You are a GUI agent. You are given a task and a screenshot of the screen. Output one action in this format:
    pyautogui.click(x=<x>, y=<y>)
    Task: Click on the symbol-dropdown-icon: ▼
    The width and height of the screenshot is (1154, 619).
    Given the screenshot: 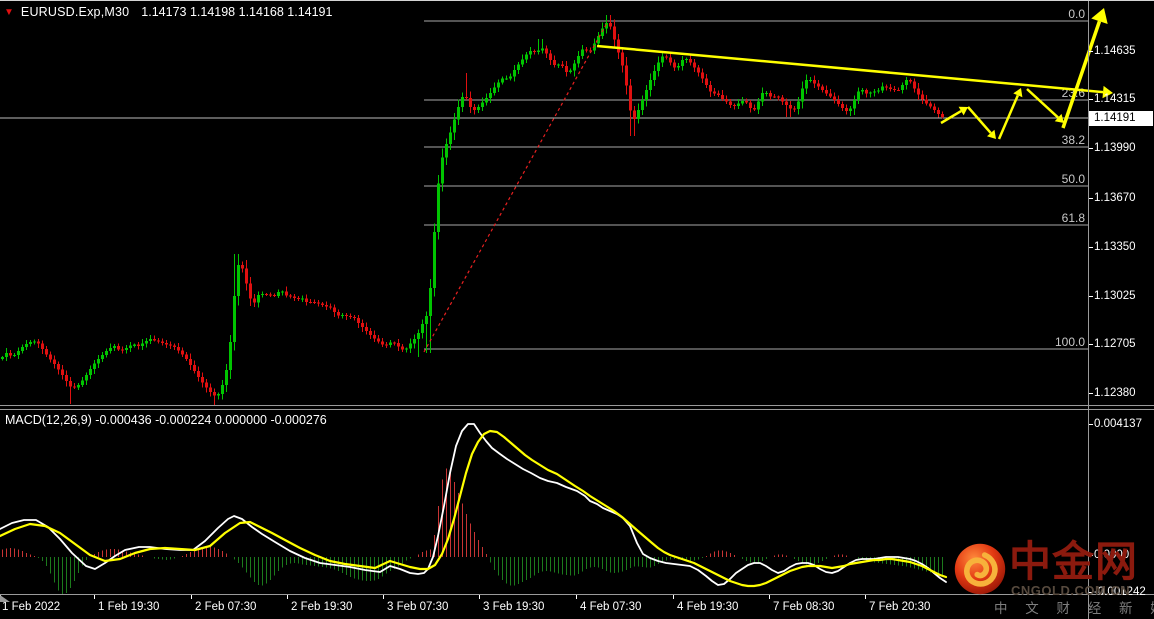 What is the action you would take?
    pyautogui.click(x=9, y=12)
    